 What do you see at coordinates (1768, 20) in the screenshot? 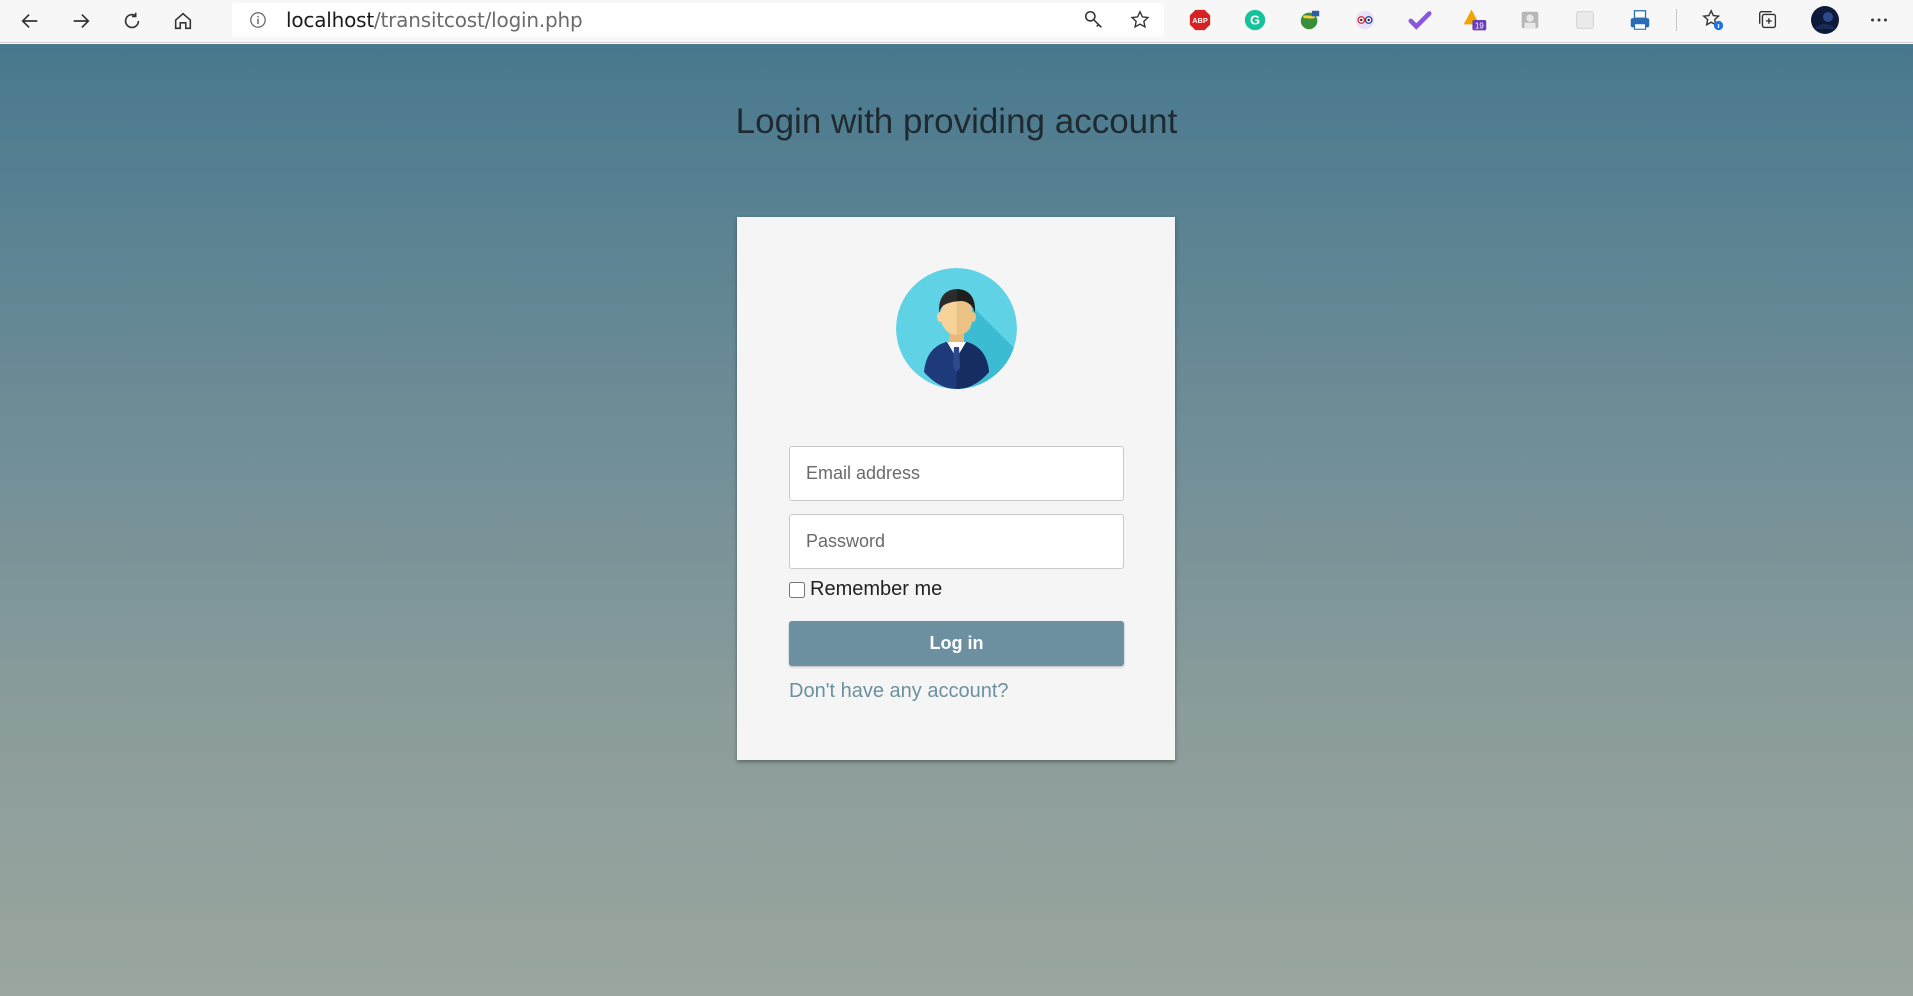
I see `collections-icon` at bounding box center [1768, 20].